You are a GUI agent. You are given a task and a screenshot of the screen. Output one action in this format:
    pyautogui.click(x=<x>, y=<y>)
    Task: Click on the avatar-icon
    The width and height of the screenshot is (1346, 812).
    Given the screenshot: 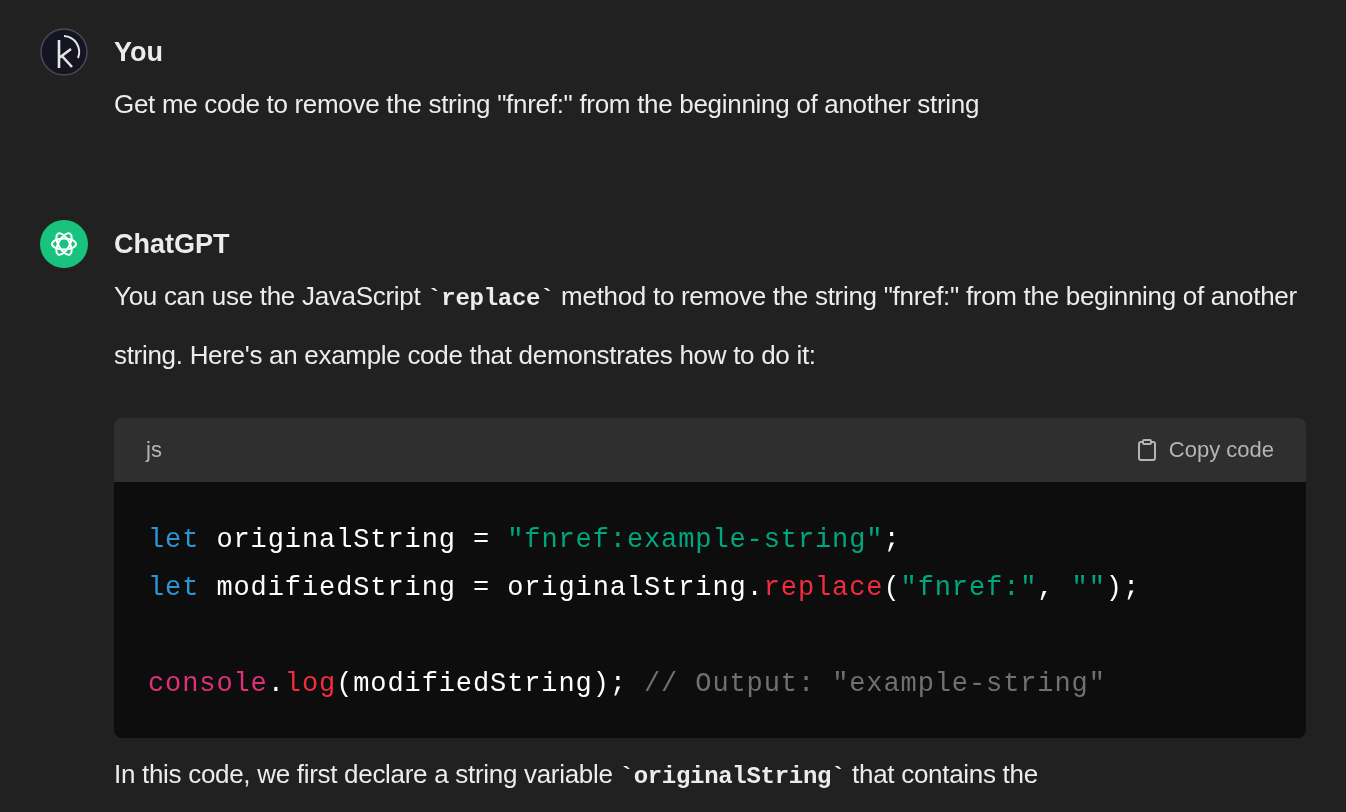 What is the action you would take?
    pyautogui.click(x=64, y=52)
    